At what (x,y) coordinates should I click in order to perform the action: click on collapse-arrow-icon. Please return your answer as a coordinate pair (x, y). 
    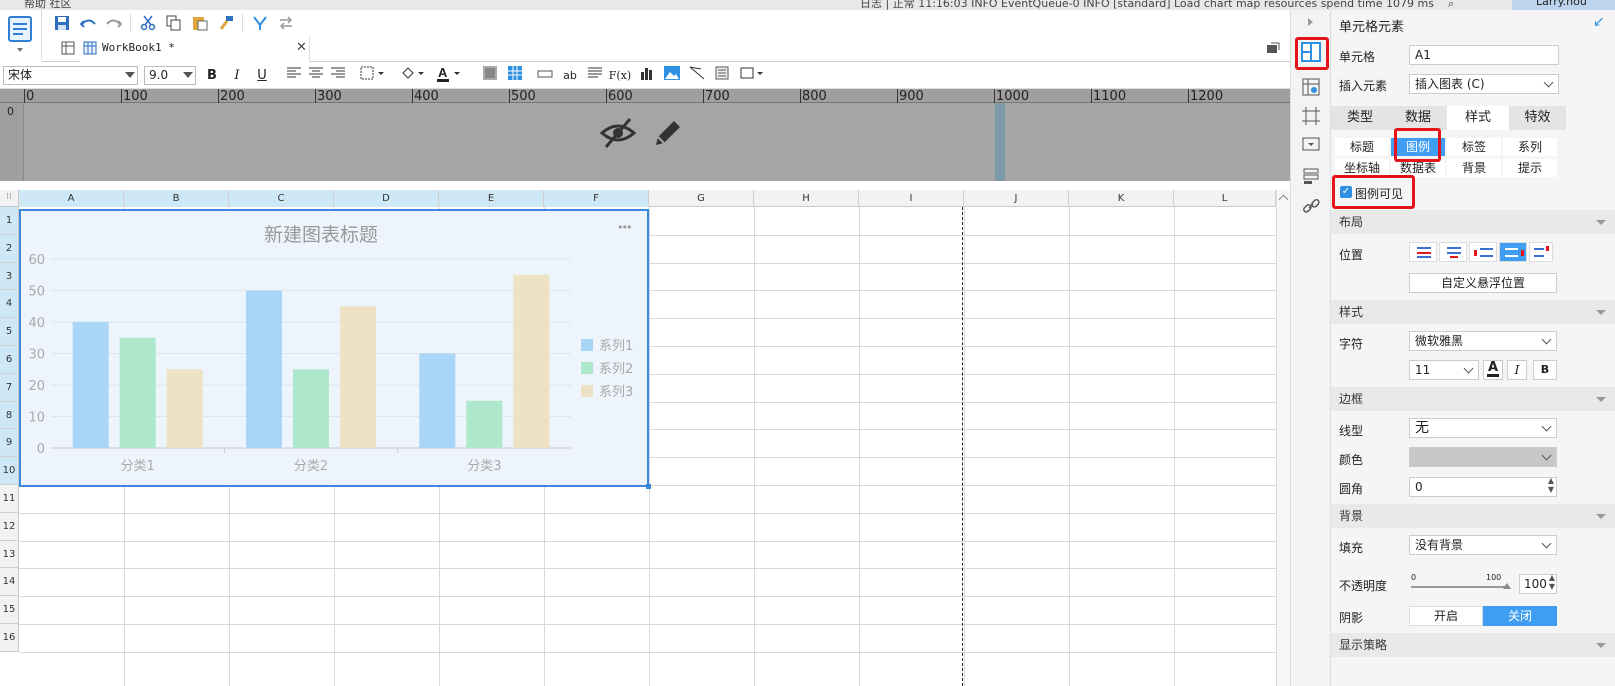
    Looking at the image, I should click on (1310, 22).